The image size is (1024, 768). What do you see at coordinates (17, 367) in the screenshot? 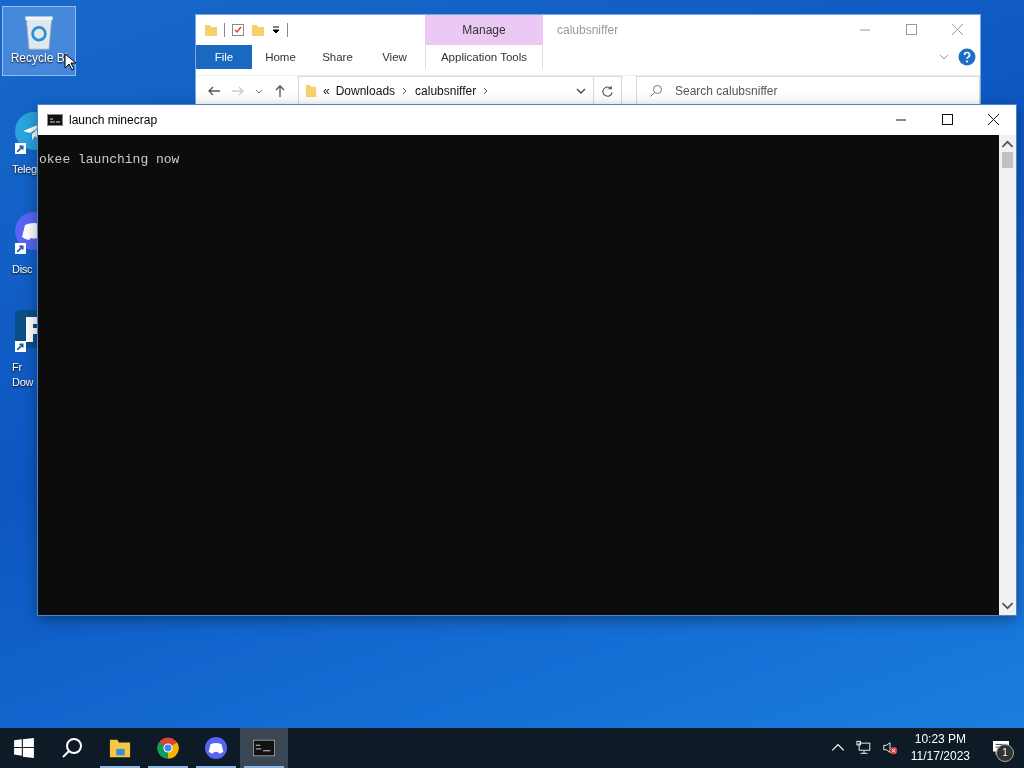
I see `icon-label: Fr` at bounding box center [17, 367].